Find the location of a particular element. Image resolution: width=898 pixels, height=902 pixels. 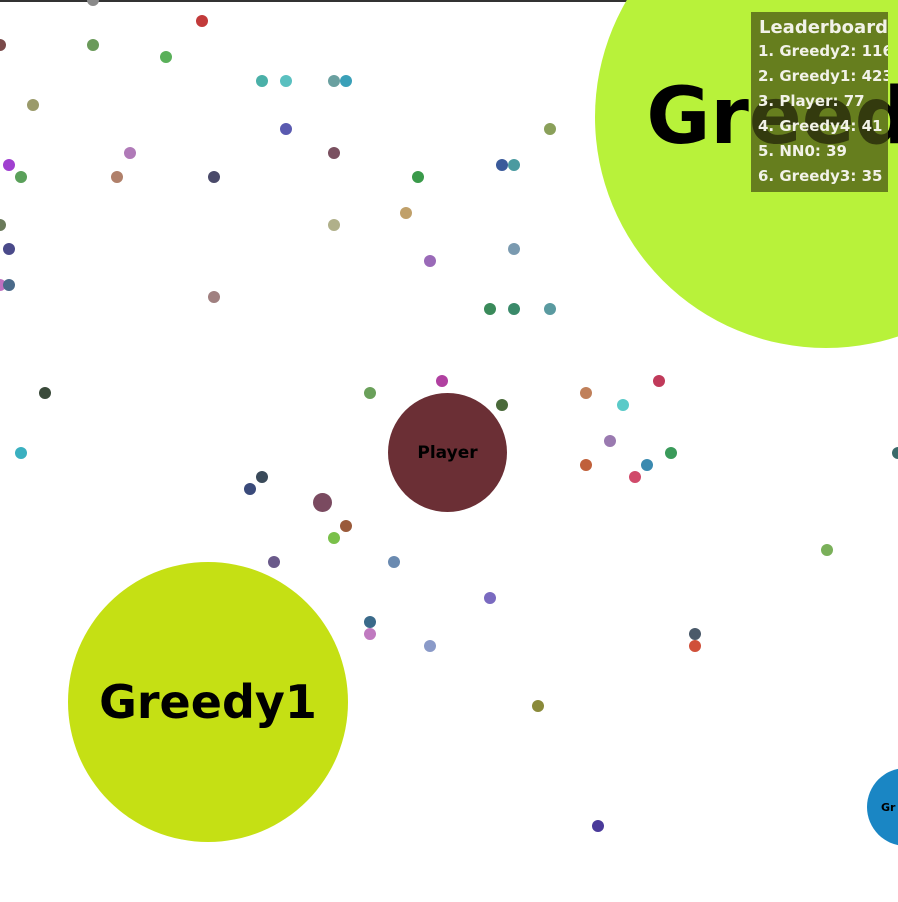

cell-player-label: Player is located at coordinates (447, 452).